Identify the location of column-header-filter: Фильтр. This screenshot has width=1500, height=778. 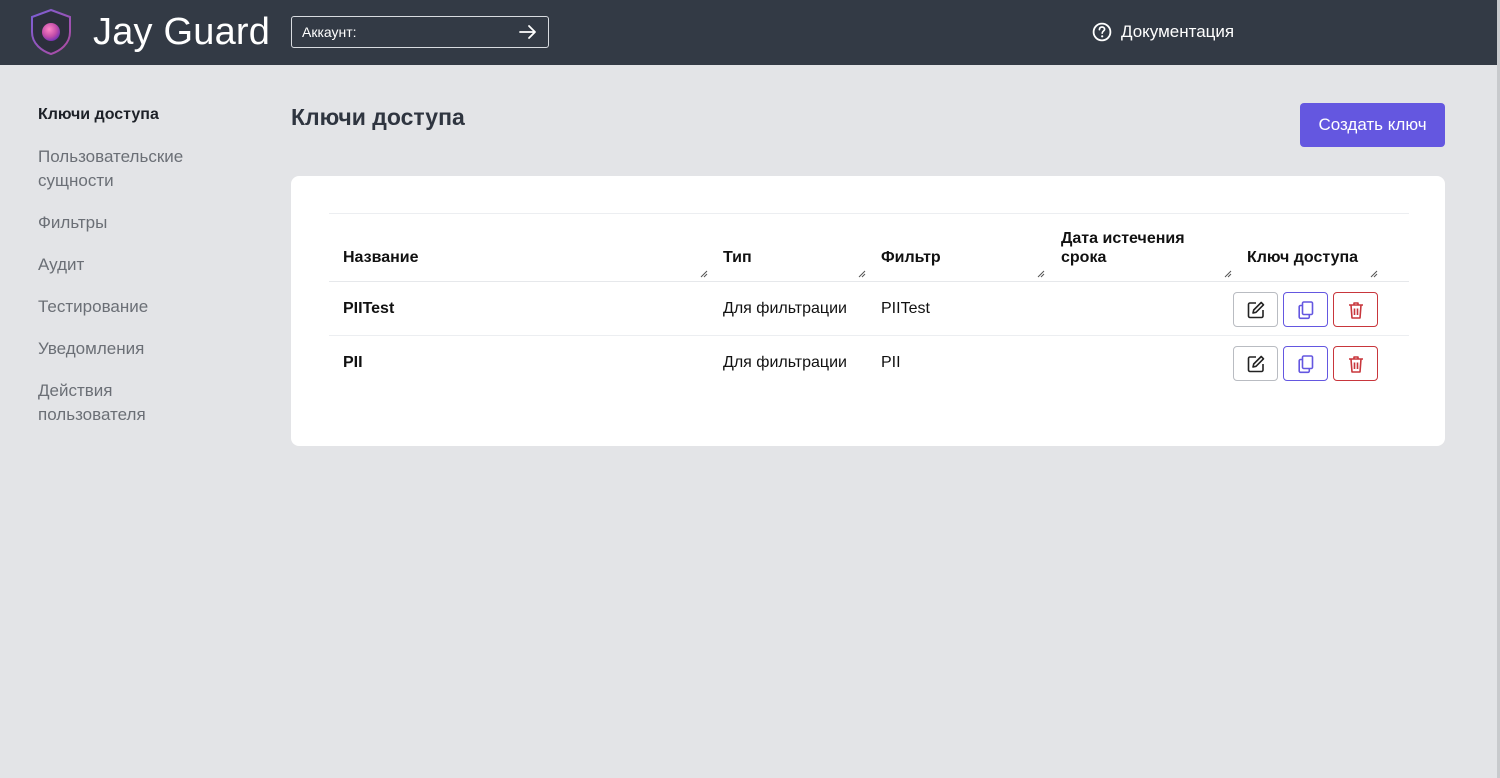
(956, 247).